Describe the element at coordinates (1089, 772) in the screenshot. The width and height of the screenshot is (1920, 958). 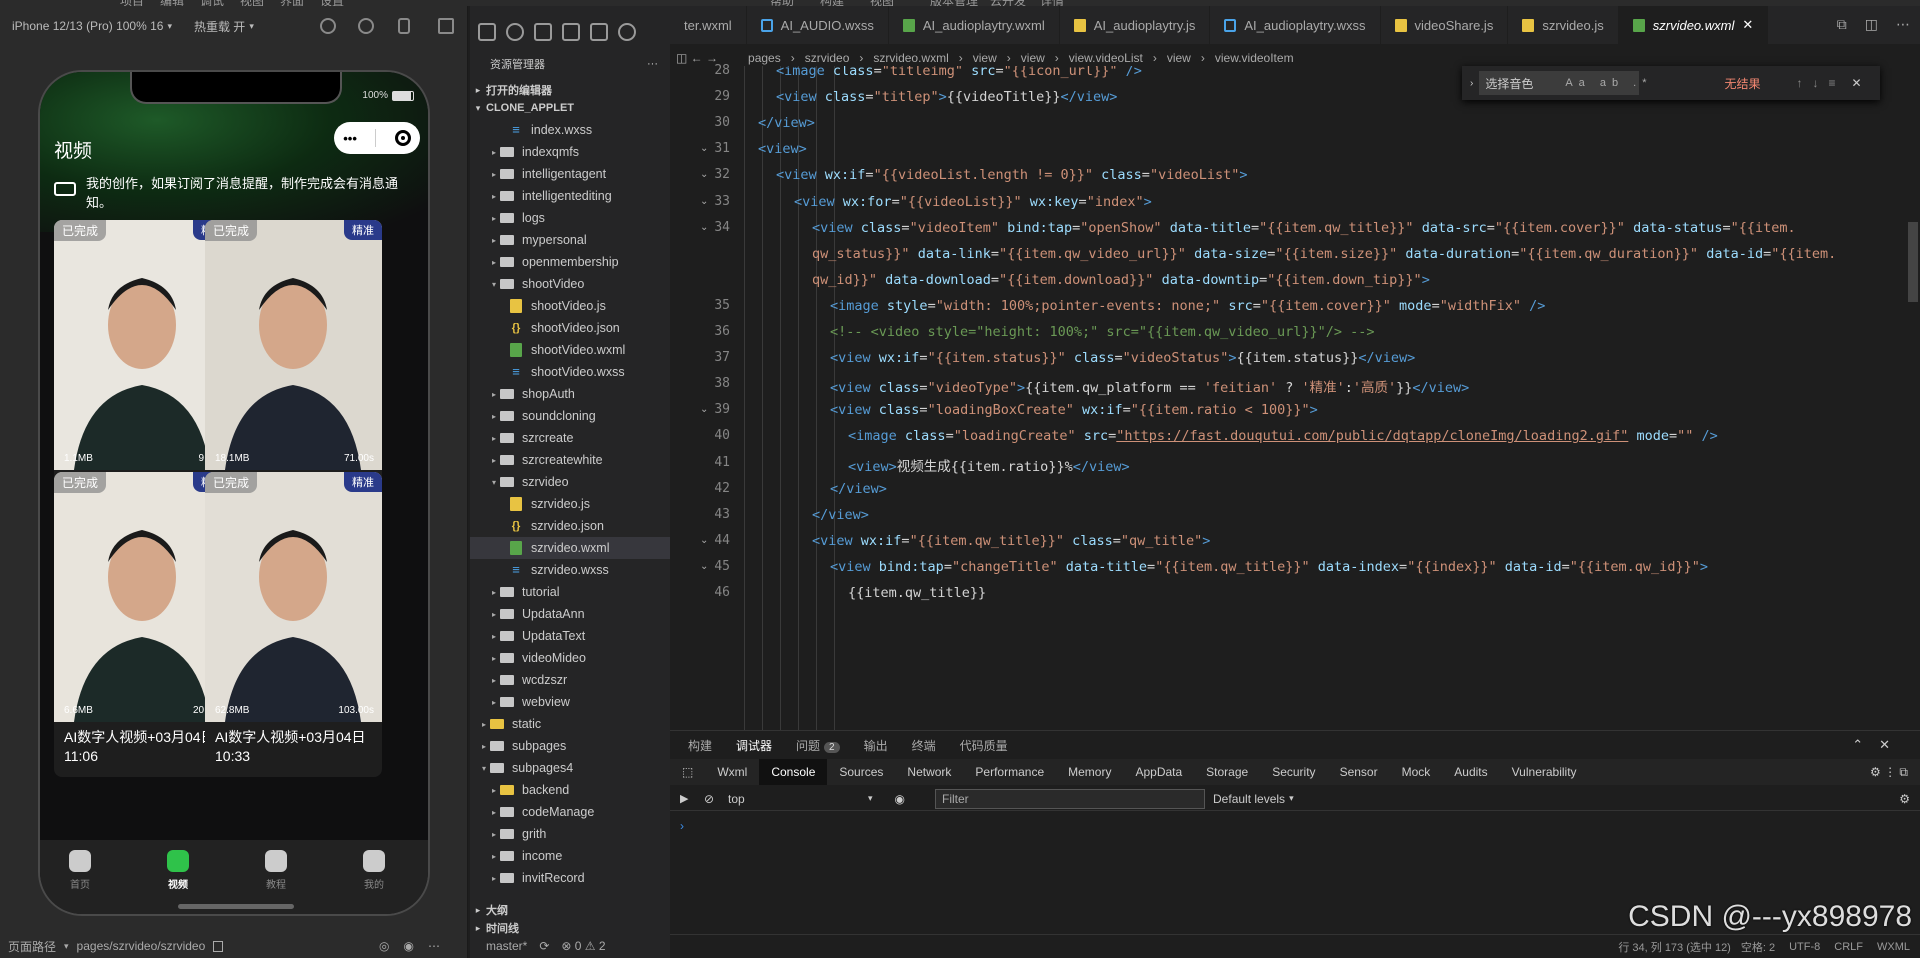
I see `devtools-tab: Memory` at that location.